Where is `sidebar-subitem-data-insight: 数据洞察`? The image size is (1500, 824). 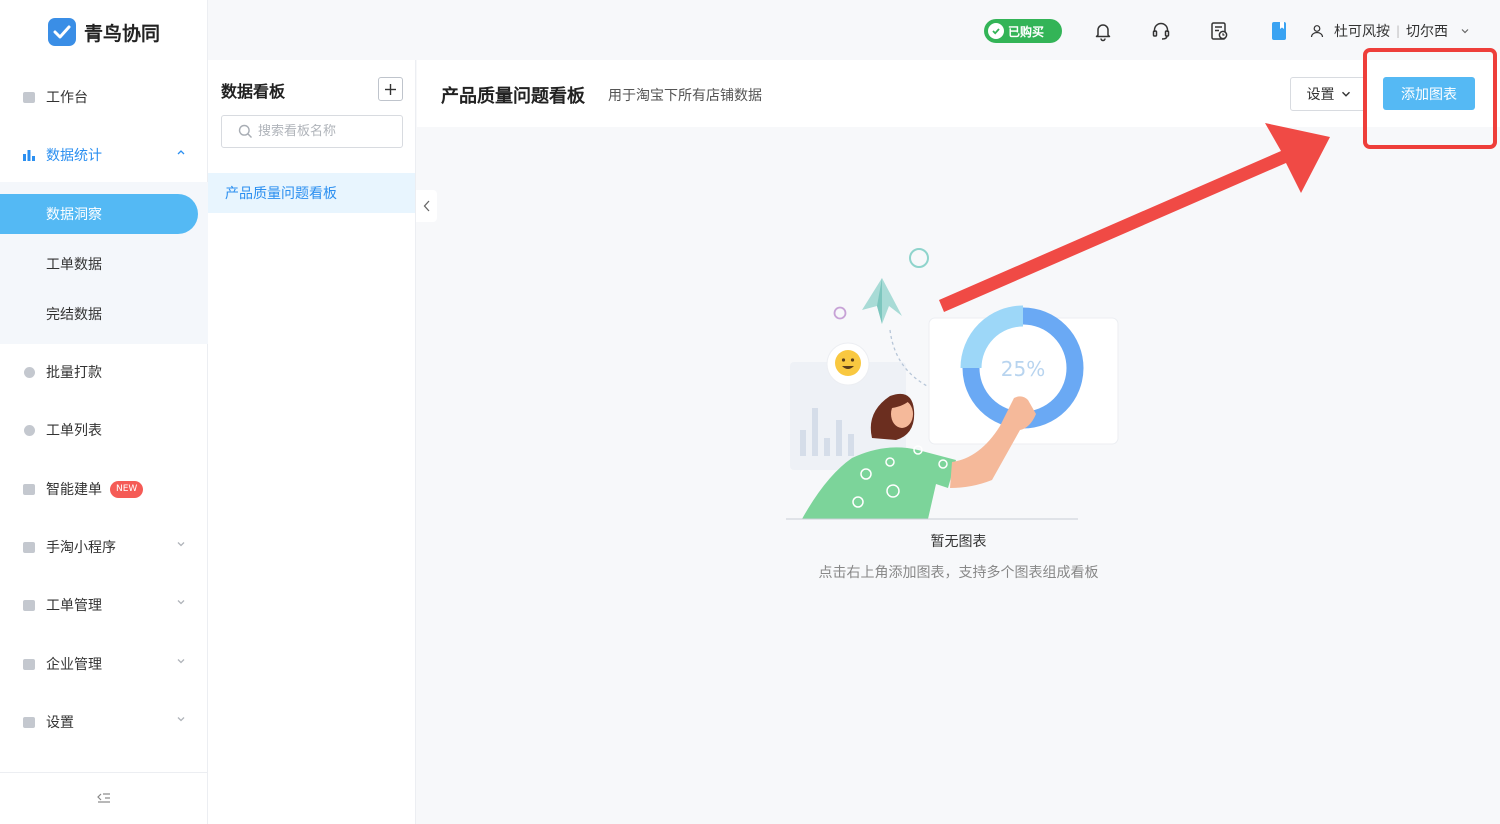
sidebar-subitem-data-insight: 数据洞察 is located at coordinates (99, 214).